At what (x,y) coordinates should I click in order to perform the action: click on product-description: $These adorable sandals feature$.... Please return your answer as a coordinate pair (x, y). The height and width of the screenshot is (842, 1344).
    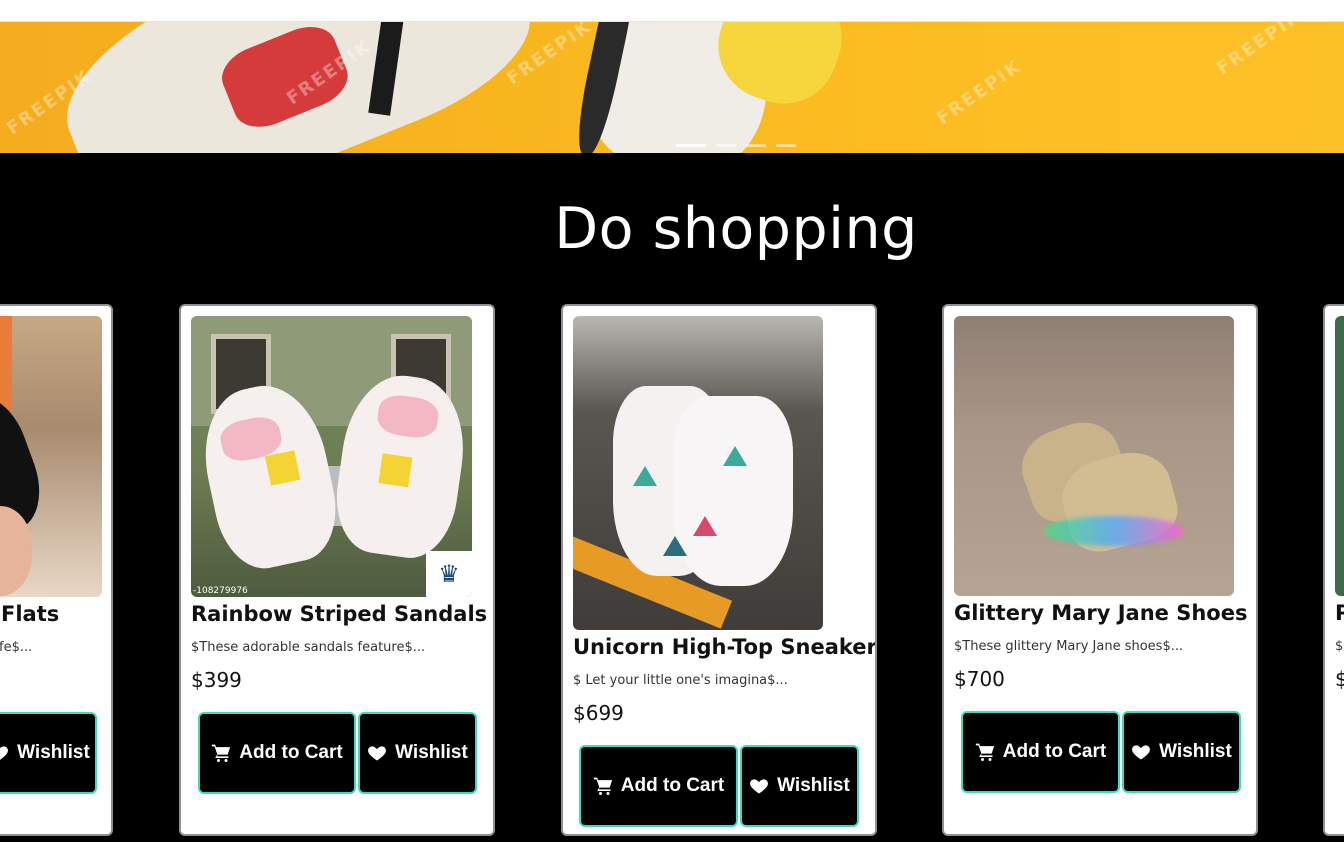
    Looking at the image, I should click on (308, 647).